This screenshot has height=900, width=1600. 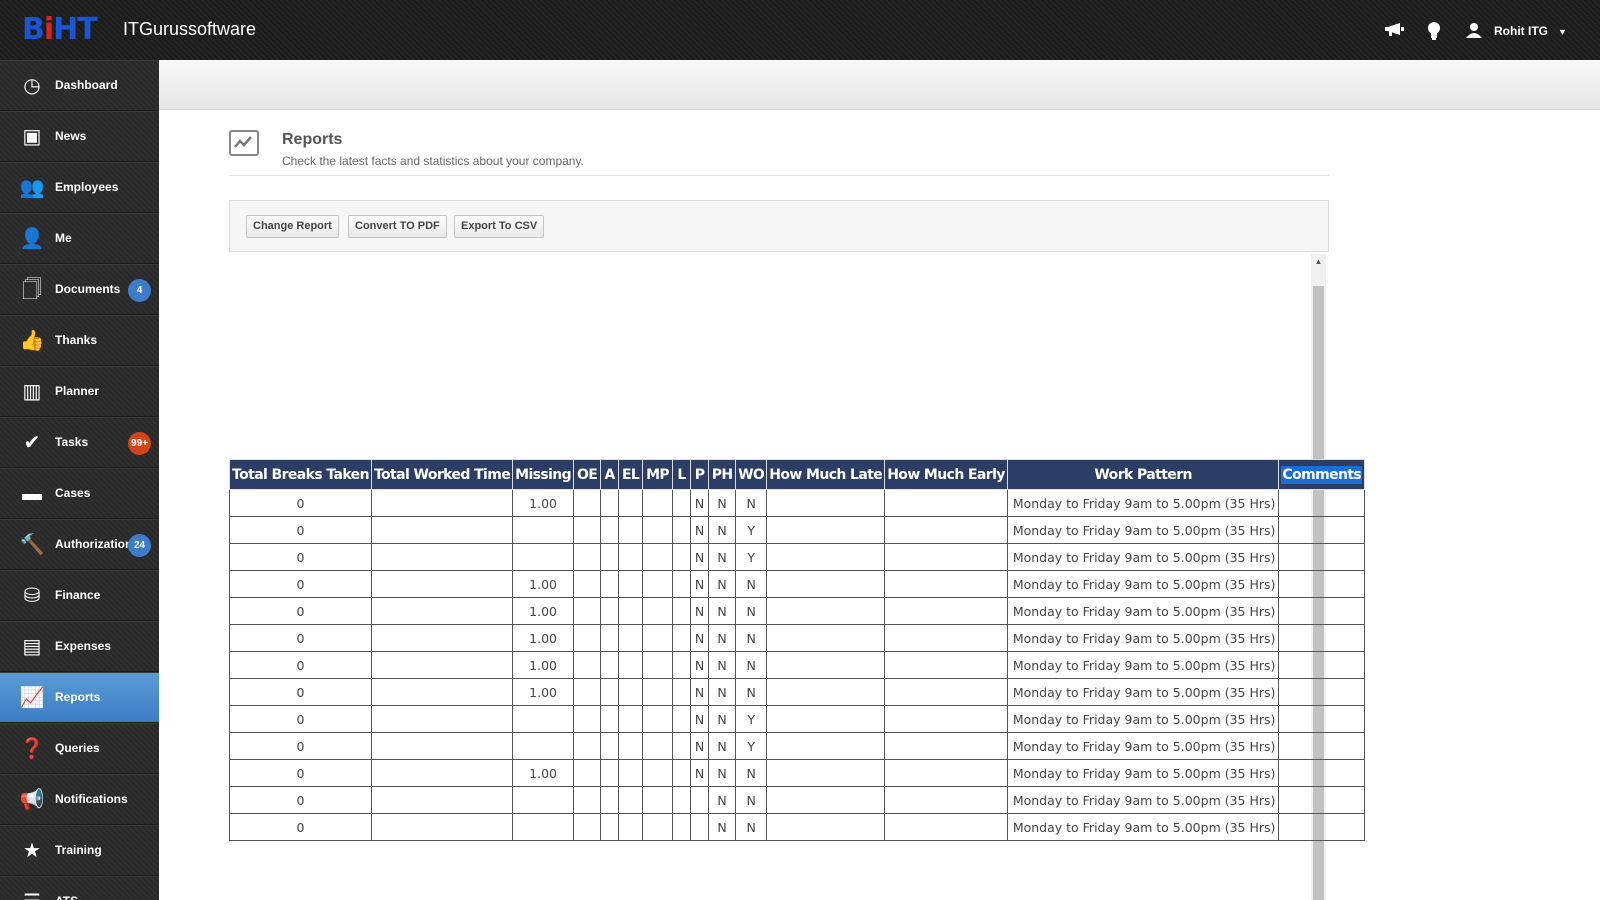 I want to click on column-header: EL, so click(x=631, y=474).